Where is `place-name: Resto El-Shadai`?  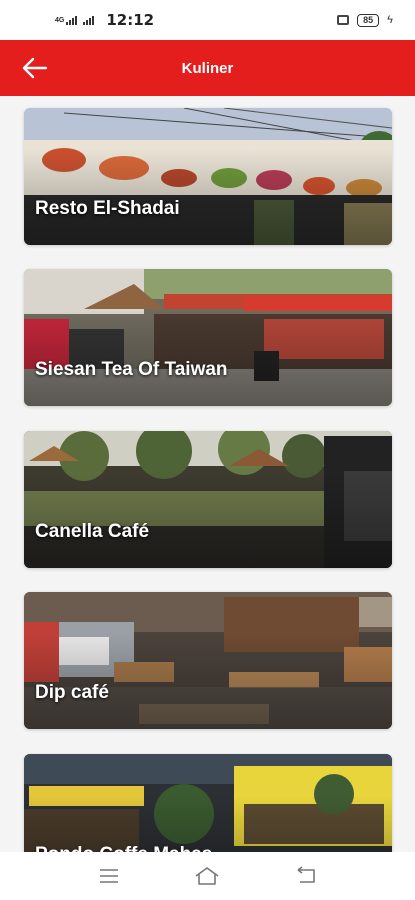 place-name: Resto El-Shadai is located at coordinates (107, 208).